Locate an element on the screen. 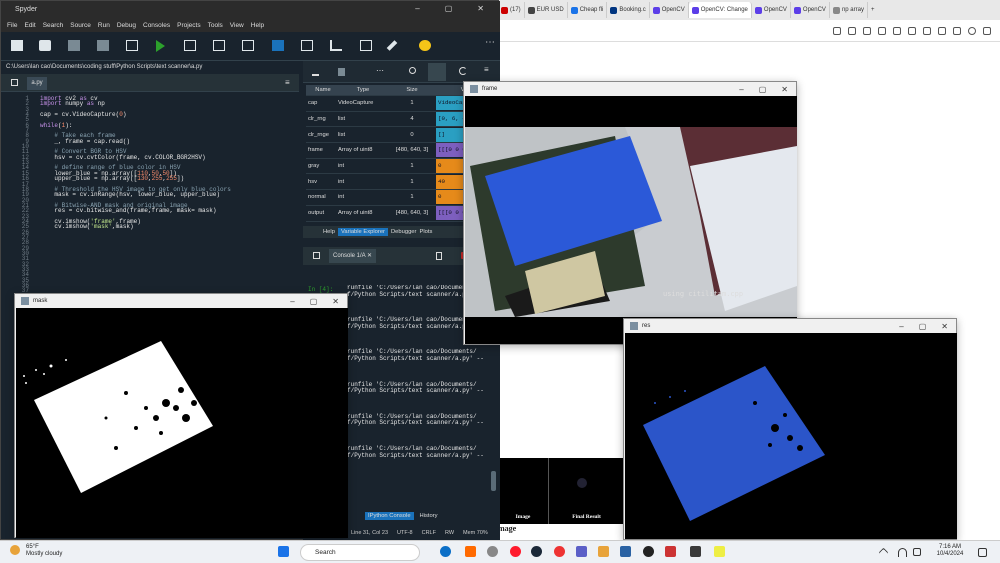 The width and height of the screenshot is (1000, 563). copy-icon is located at coordinates (439, 256).